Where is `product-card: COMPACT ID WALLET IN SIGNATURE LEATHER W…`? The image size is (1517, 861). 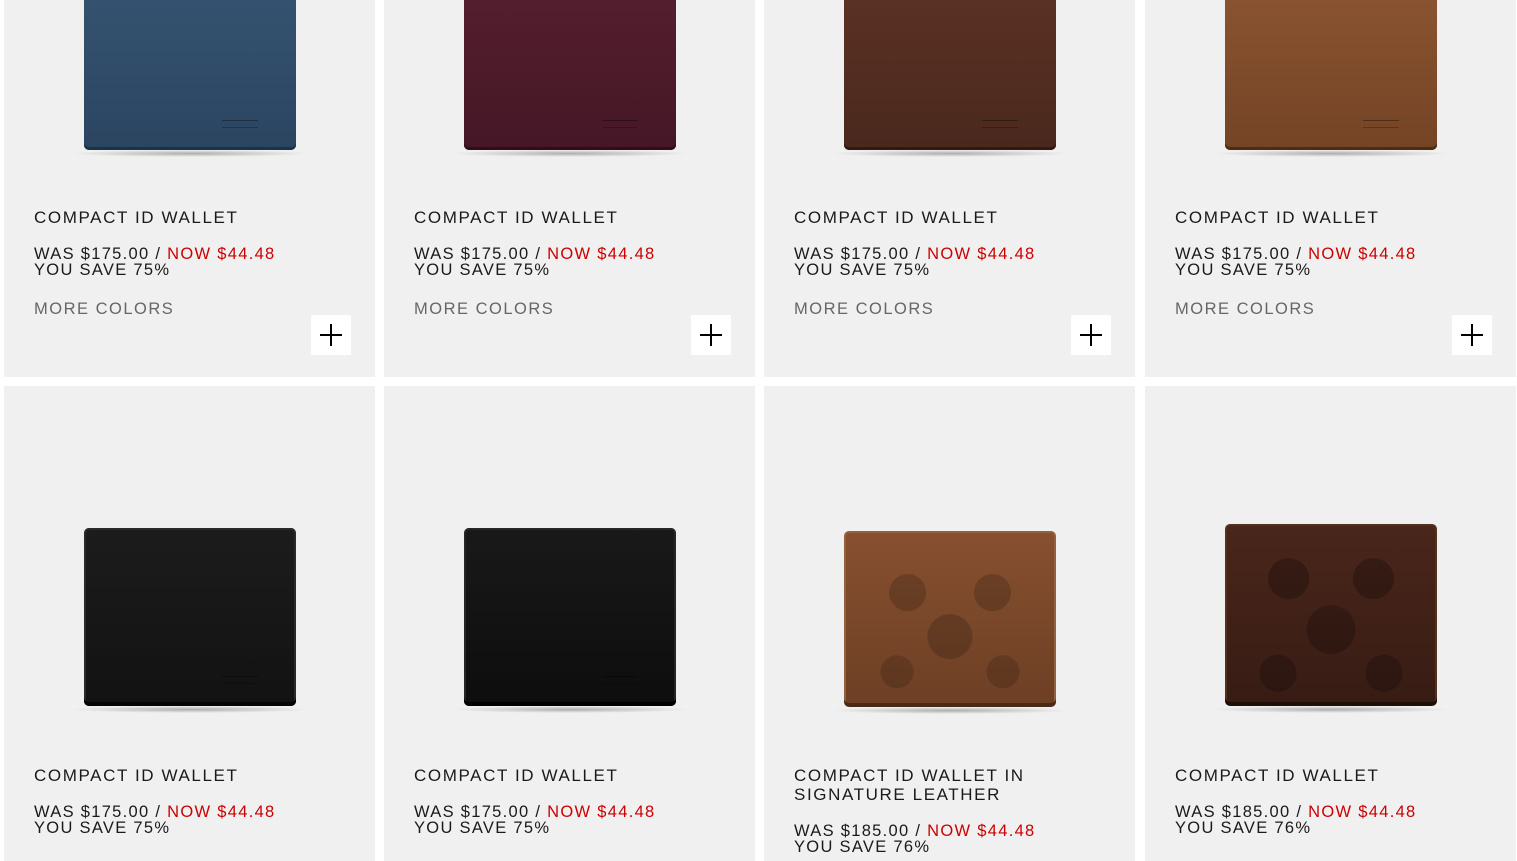 product-card: COMPACT ID WALLET IN SIGNATURE LEATHER W… is located at coordinates (949, 623).